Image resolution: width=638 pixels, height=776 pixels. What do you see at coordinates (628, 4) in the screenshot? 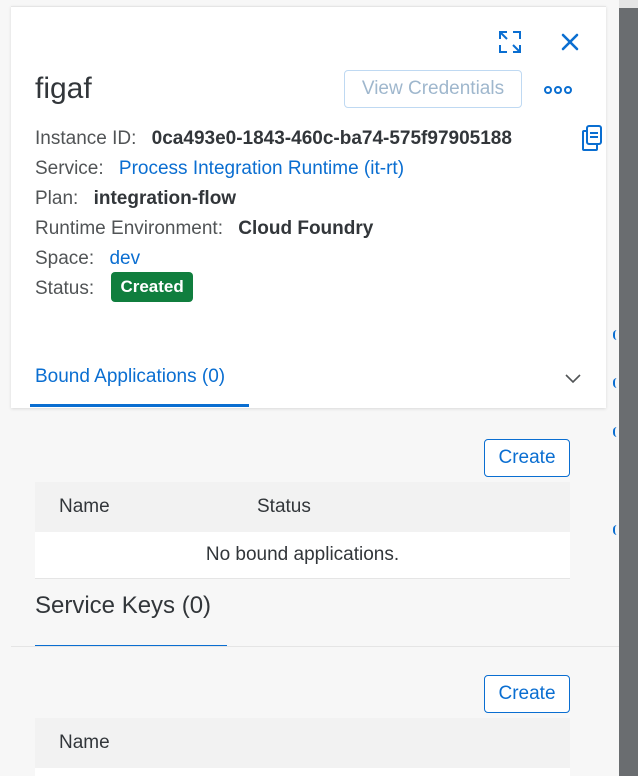
I see `scrollbar-track-top` at bounding box center [628, 4].